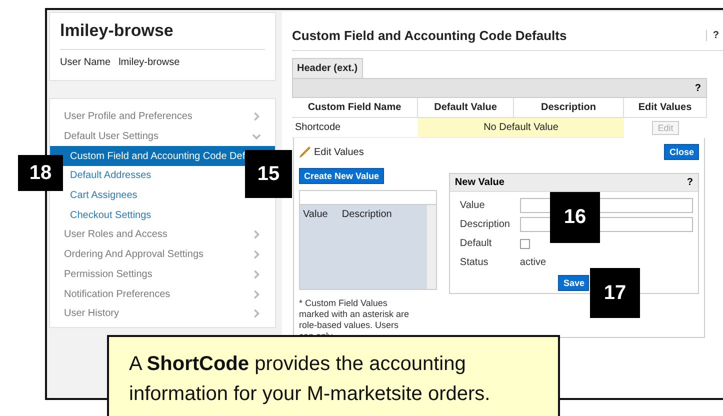 The height and width of the screenshot is (416, 723). Describe the element at coordinates (431, 247) in the screenshot. I see `scrollbar` at that location.